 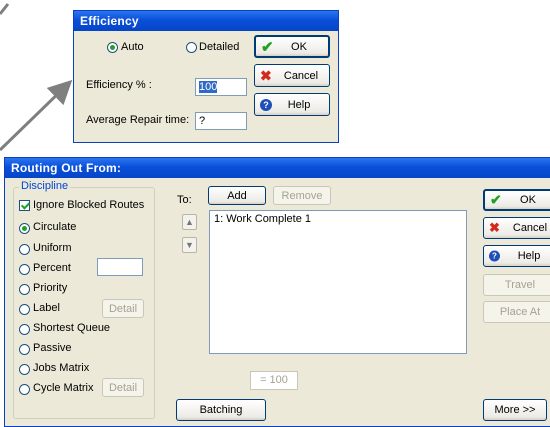 I want to click on efficiency-cancel-button: ✖ Cancel, so click(x=292, y=75).